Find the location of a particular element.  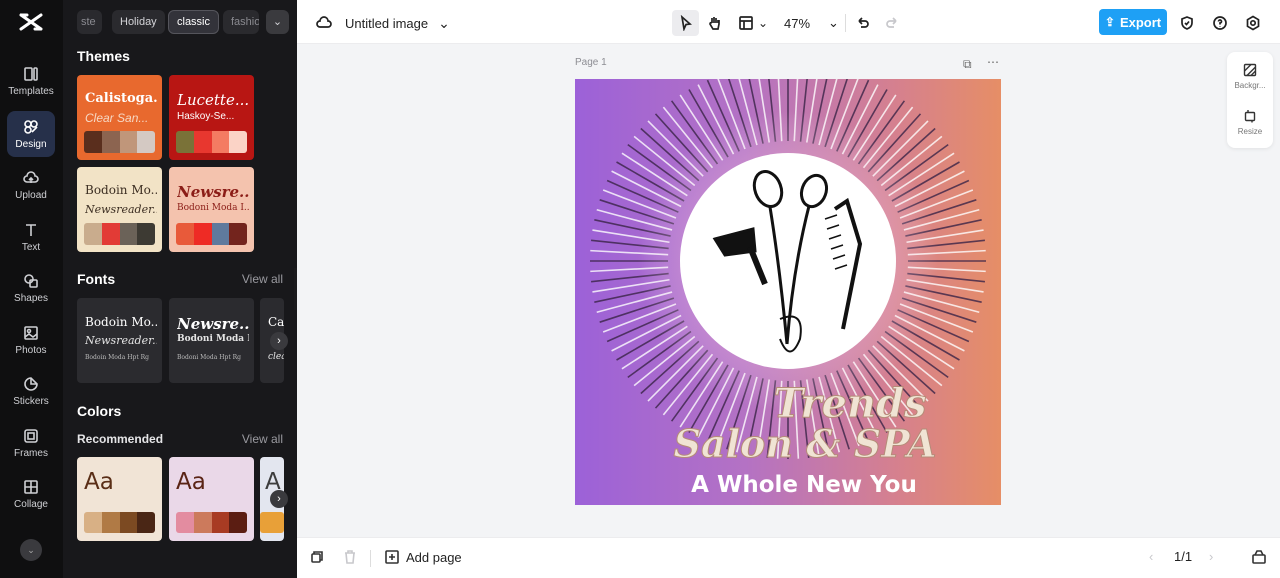

layout-icon is located at coordinates (746, 23).